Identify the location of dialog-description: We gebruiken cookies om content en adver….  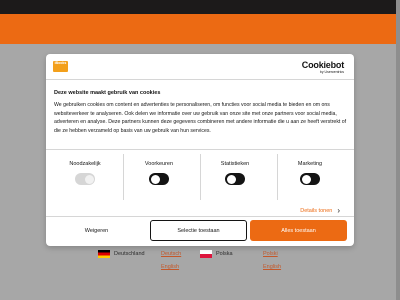
(200, 118).